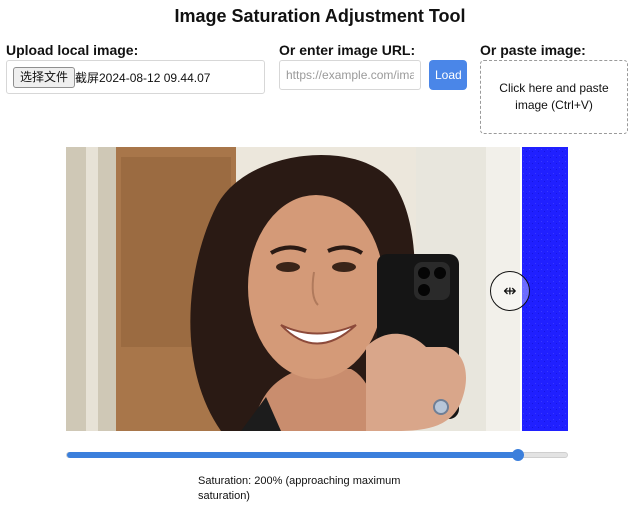 This screenshot has width=640, height=508. I want to click on paste-hint: Click here and paste image (Ctrl+V), so click(554, 96).